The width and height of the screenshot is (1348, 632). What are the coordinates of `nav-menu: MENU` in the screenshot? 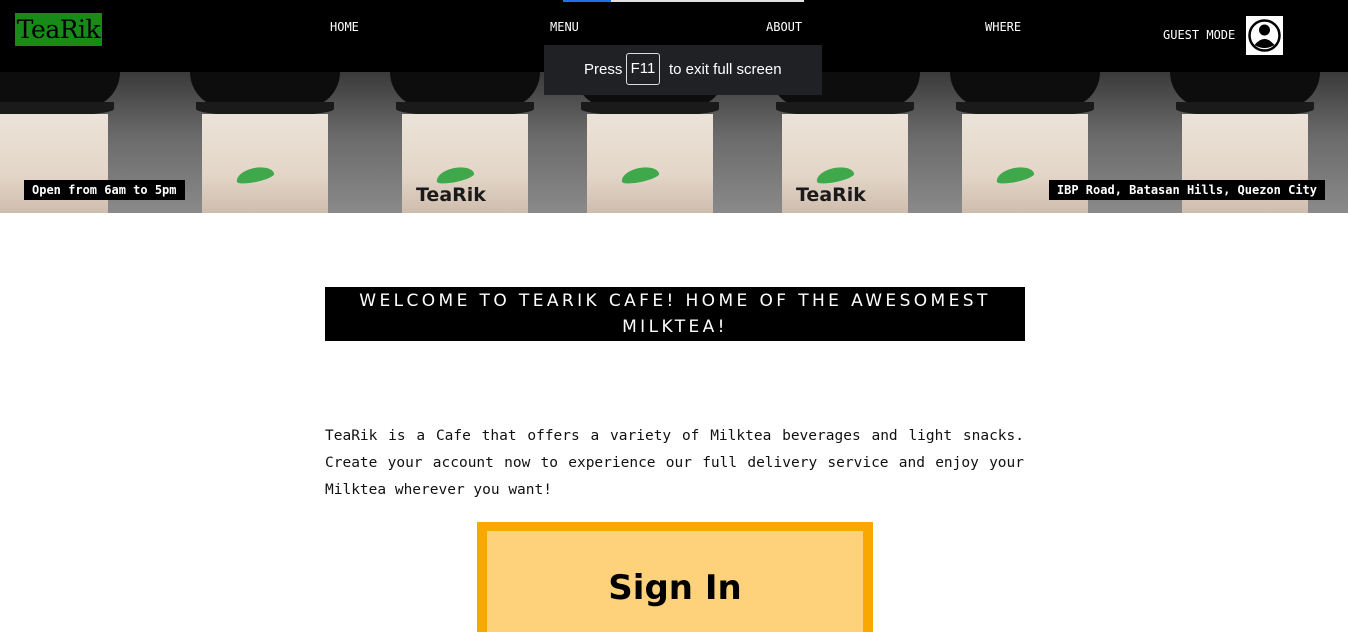 It's located at (564, 27).